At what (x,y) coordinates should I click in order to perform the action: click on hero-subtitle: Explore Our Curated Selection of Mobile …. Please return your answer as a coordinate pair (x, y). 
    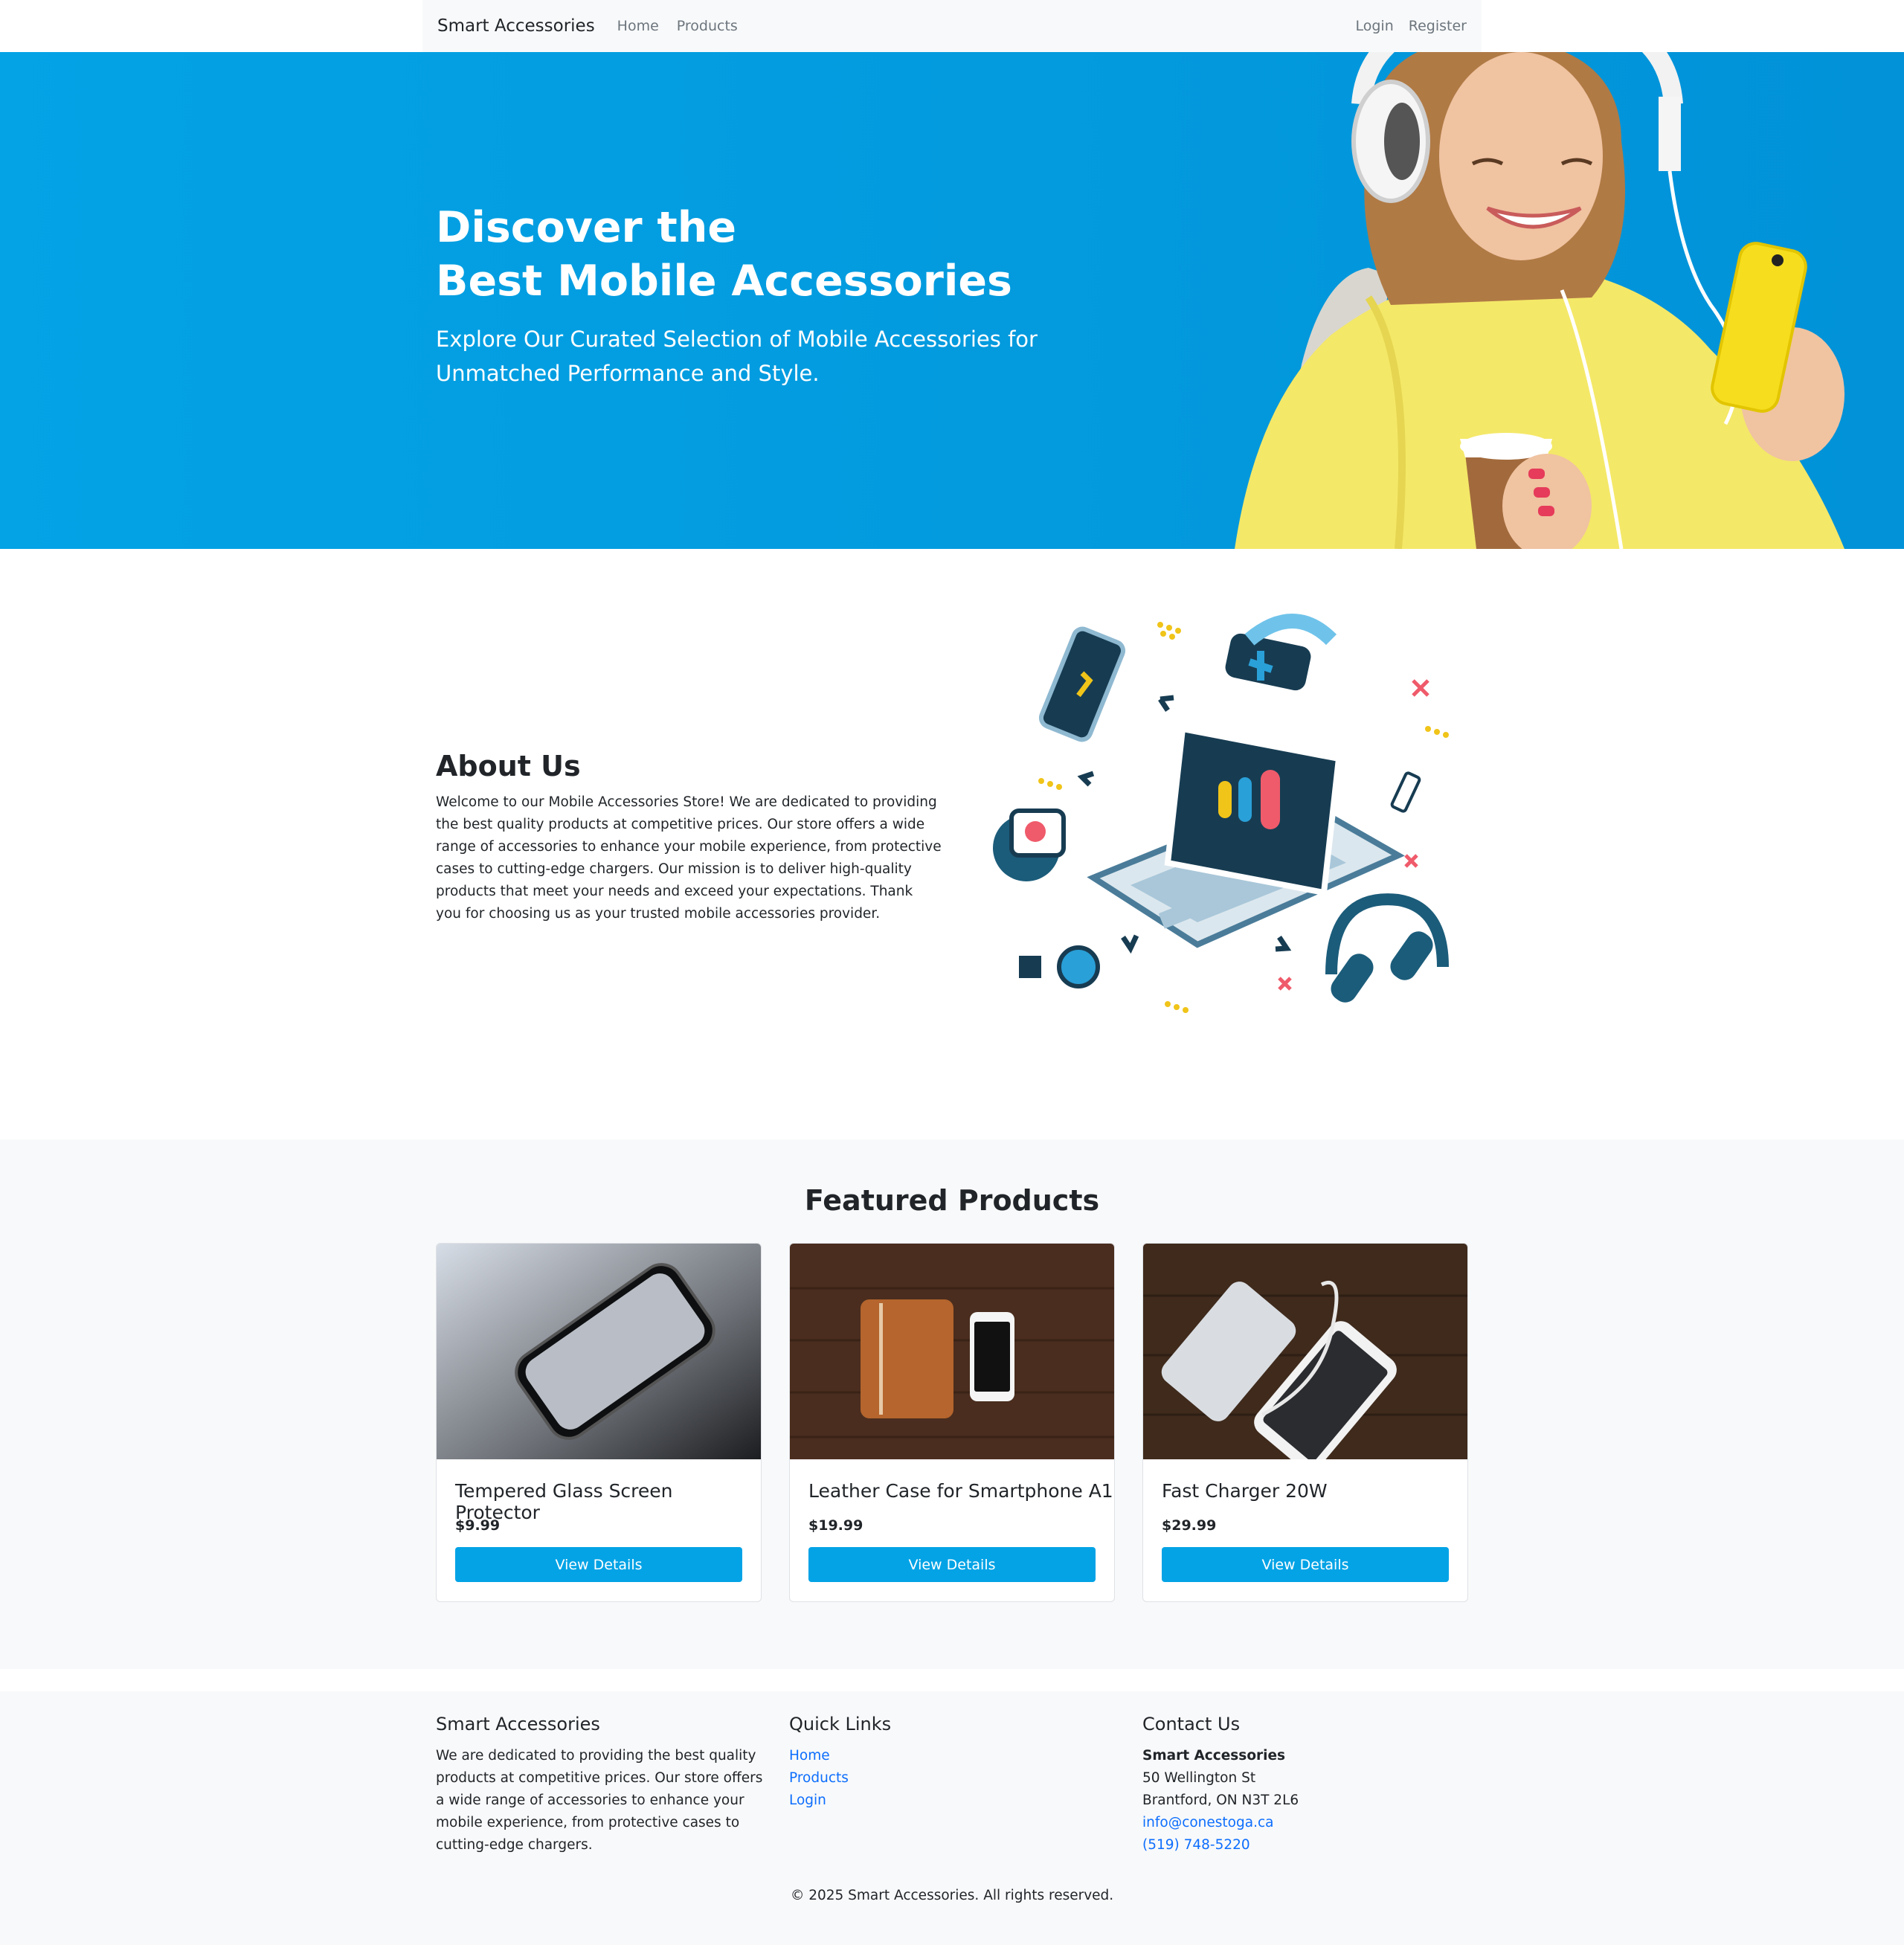
    Looking at the image, I should click on (741, 356).